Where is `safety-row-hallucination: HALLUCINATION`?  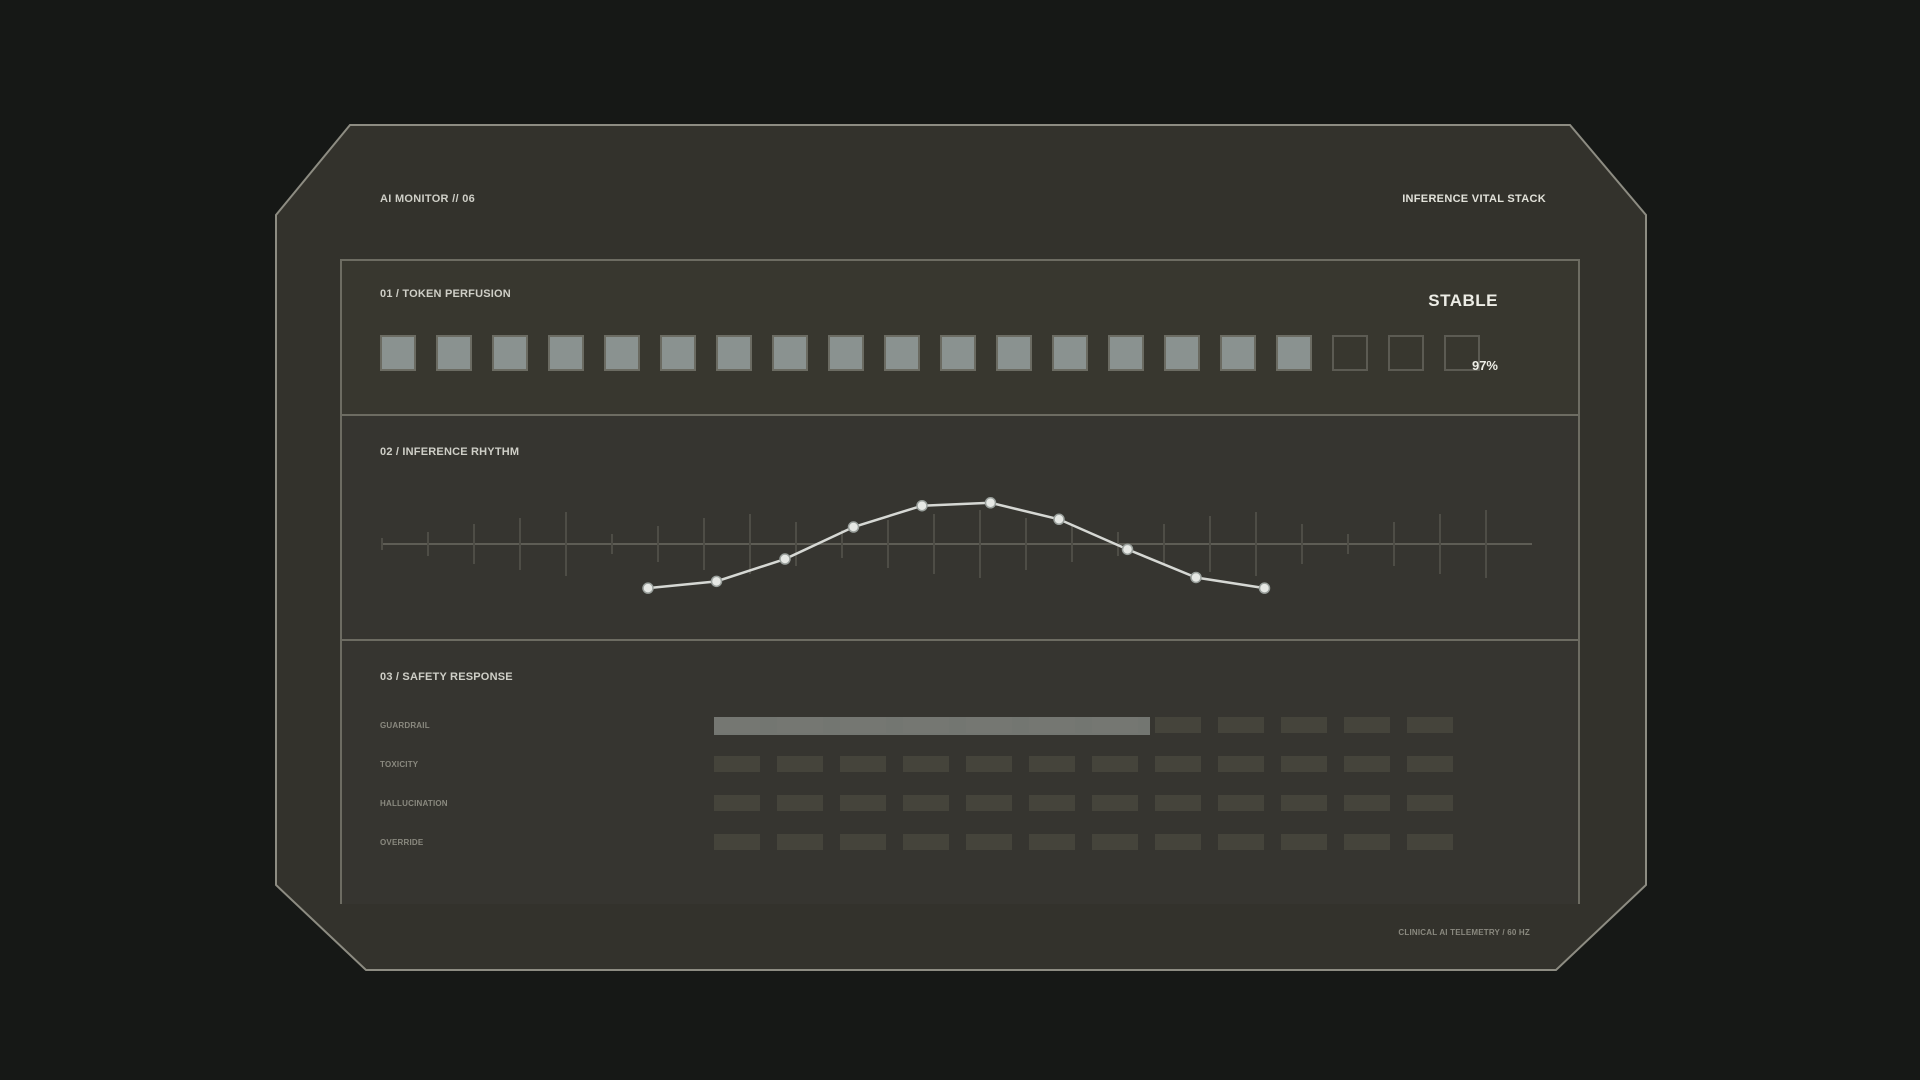
safety-row-hallucination: HALLUCINATION is located at coordinates (960, 805).